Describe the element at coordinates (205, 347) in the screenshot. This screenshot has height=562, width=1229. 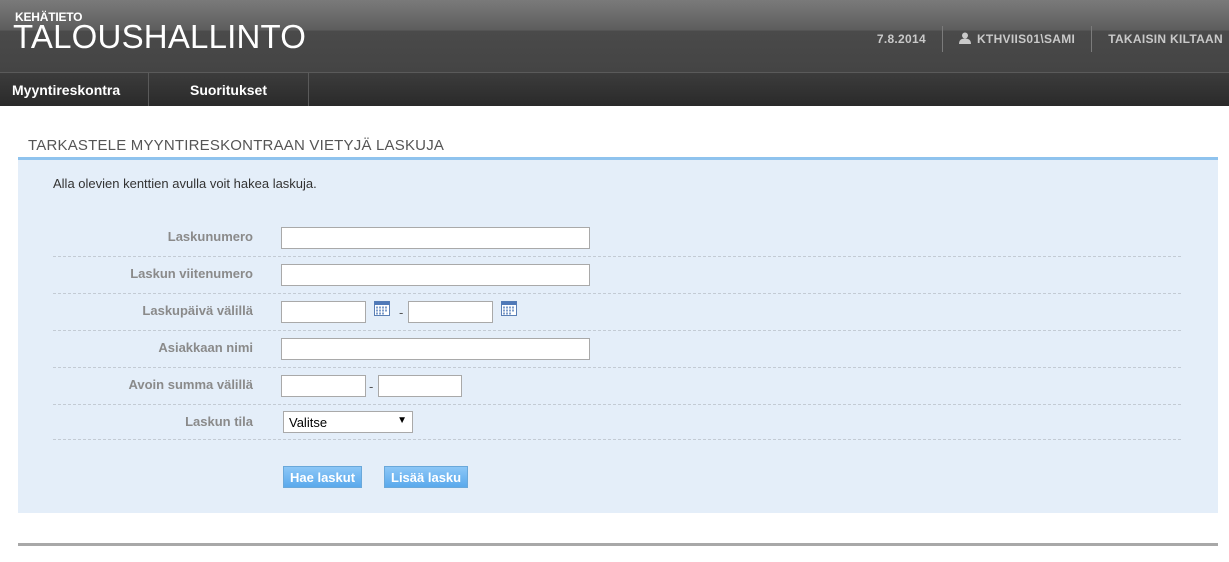
I see `customer-name-label: Asiakkaan nimi` at that location.